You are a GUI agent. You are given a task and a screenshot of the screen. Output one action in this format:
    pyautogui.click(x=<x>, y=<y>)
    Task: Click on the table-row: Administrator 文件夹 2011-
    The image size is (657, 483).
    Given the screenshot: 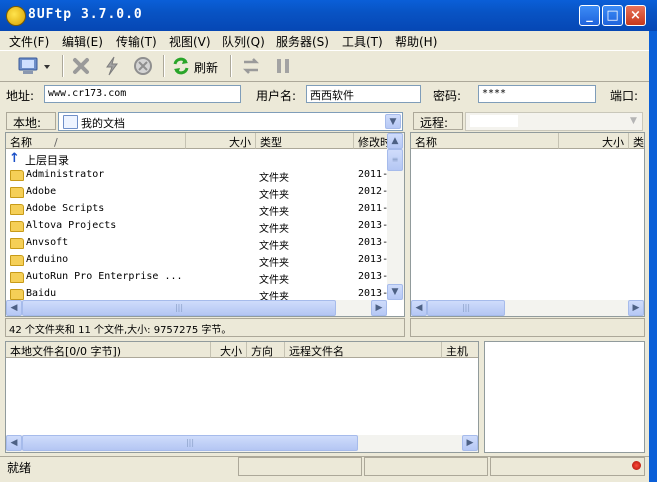 What is the action you would take?
    pyautogui.click(x=205, y=175)
    